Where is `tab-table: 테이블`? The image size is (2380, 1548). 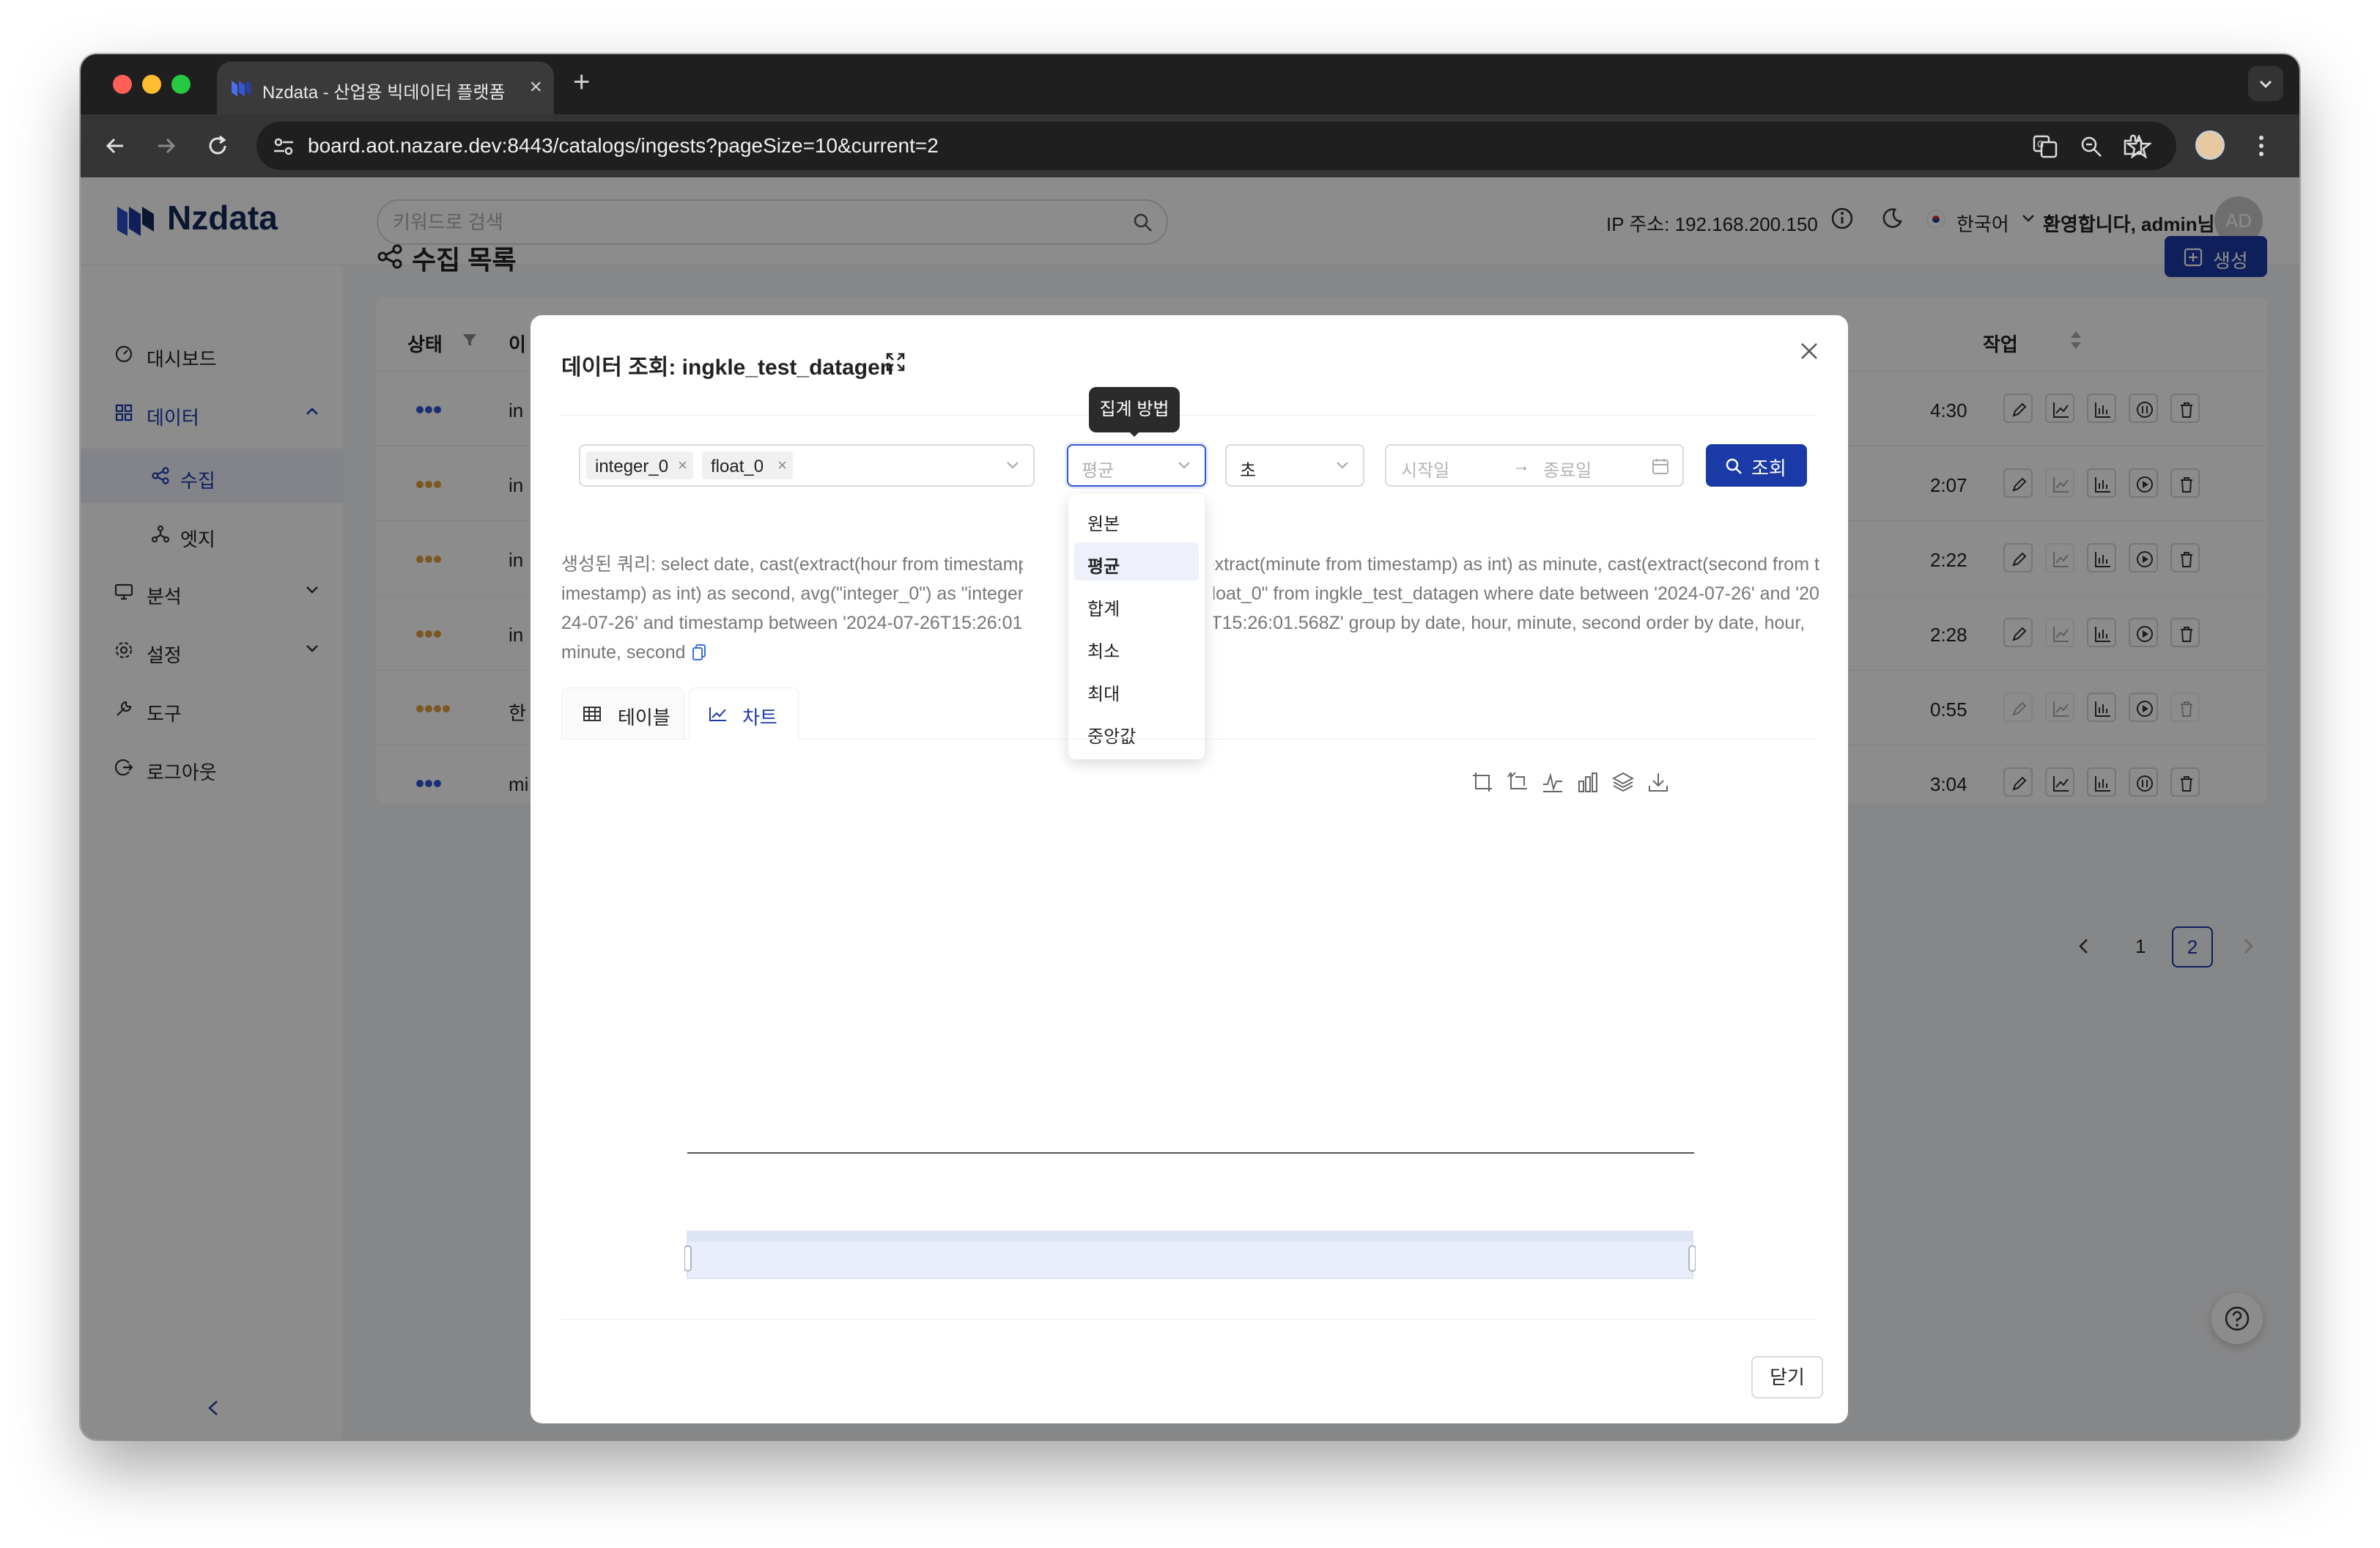
tab-table: 테이블 is located at coordinates (622, 713).